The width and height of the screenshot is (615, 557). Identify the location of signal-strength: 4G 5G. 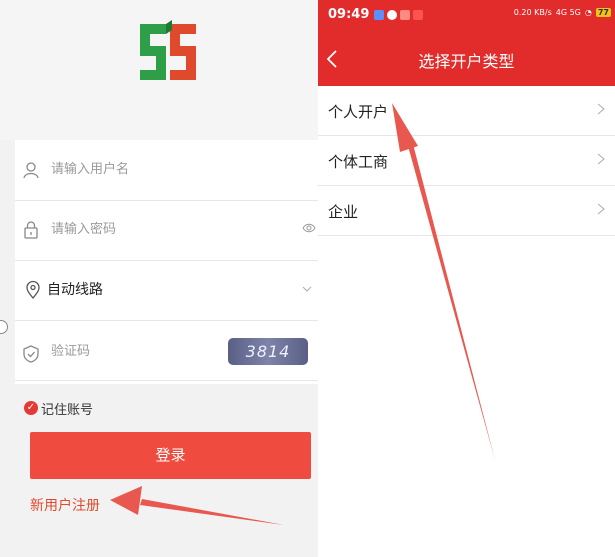
(568, 12).